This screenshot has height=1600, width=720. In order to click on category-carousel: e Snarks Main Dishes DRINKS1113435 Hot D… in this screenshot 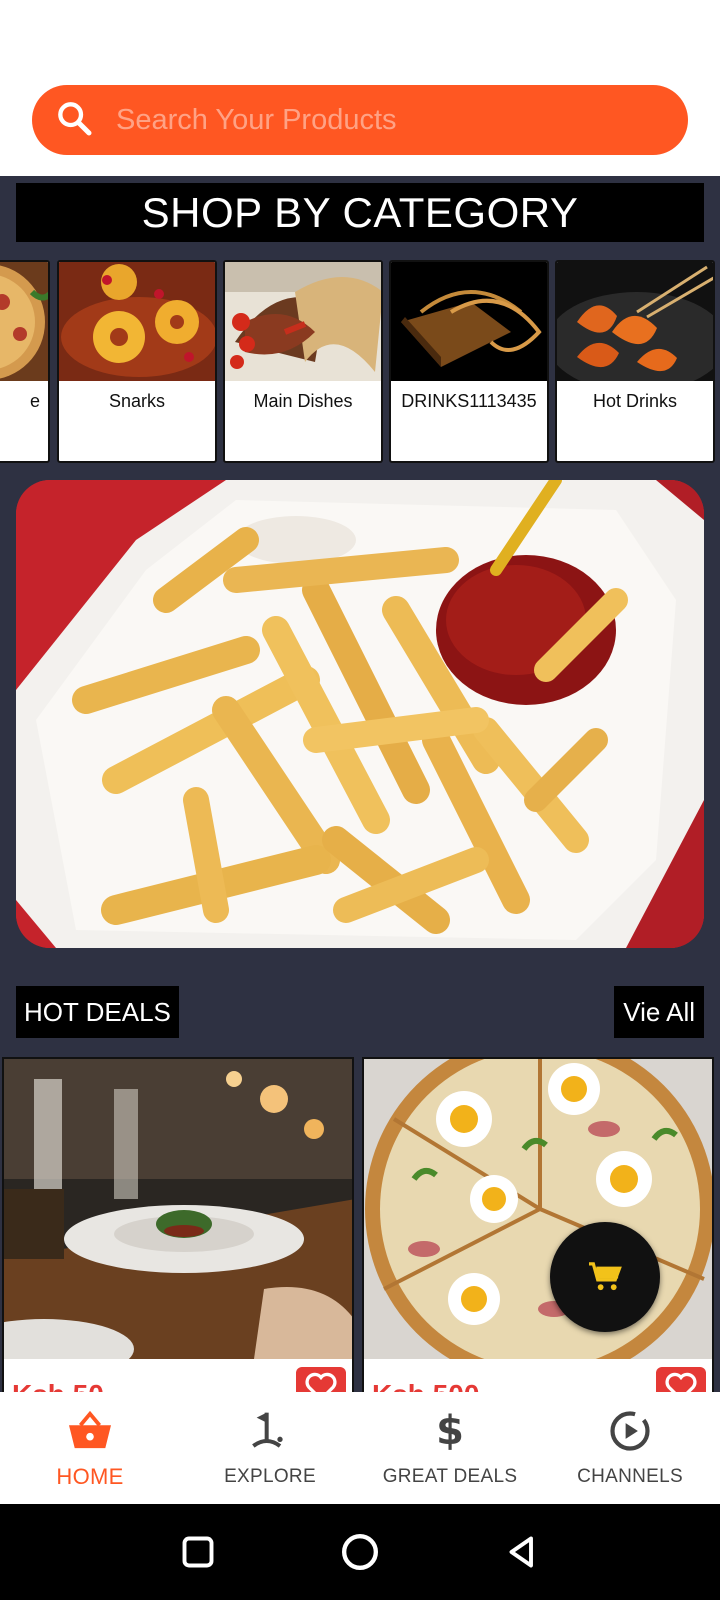, I will do `click(360, 361)`.